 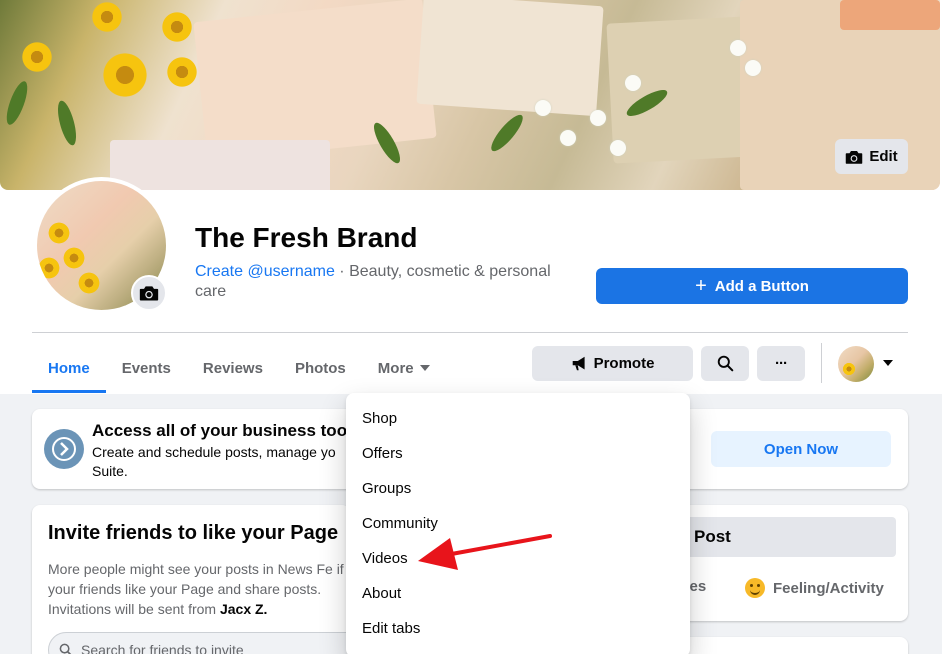 What do you see at coordinates (821, 363) in the screenshot?
I see `vertical-divider` at bounding box center [821, 363].